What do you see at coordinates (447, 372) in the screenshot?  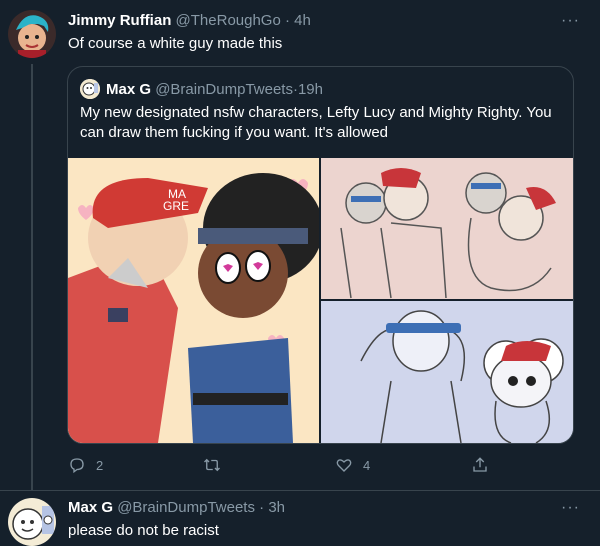 I see `media-image-bottom-right` at bounding box center [447, 372].